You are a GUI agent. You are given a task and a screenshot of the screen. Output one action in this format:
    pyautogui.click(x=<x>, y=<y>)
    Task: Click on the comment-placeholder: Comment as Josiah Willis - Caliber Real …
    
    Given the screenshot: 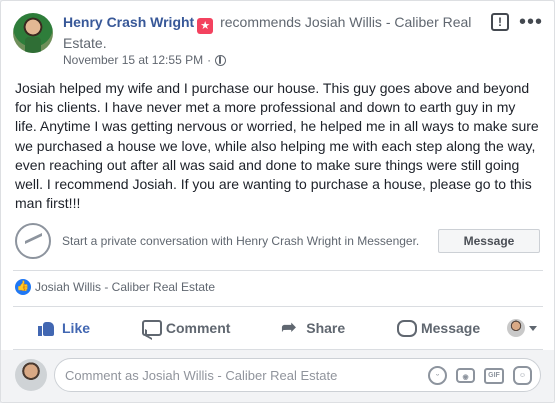 What is the action you would take?
    pyautogui.click(x=201, y=375)
    